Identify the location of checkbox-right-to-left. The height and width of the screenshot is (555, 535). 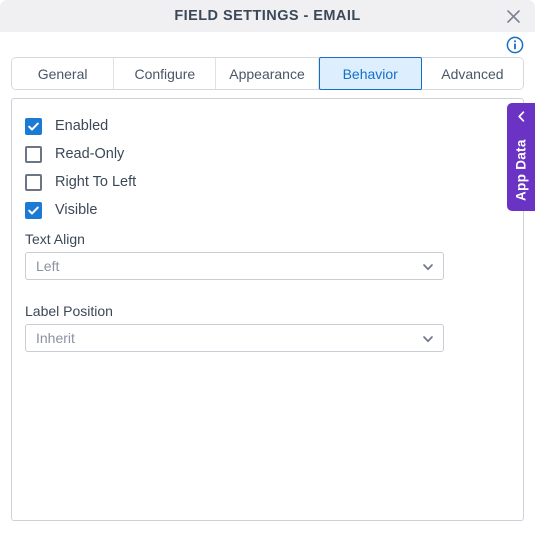
(33, 182).